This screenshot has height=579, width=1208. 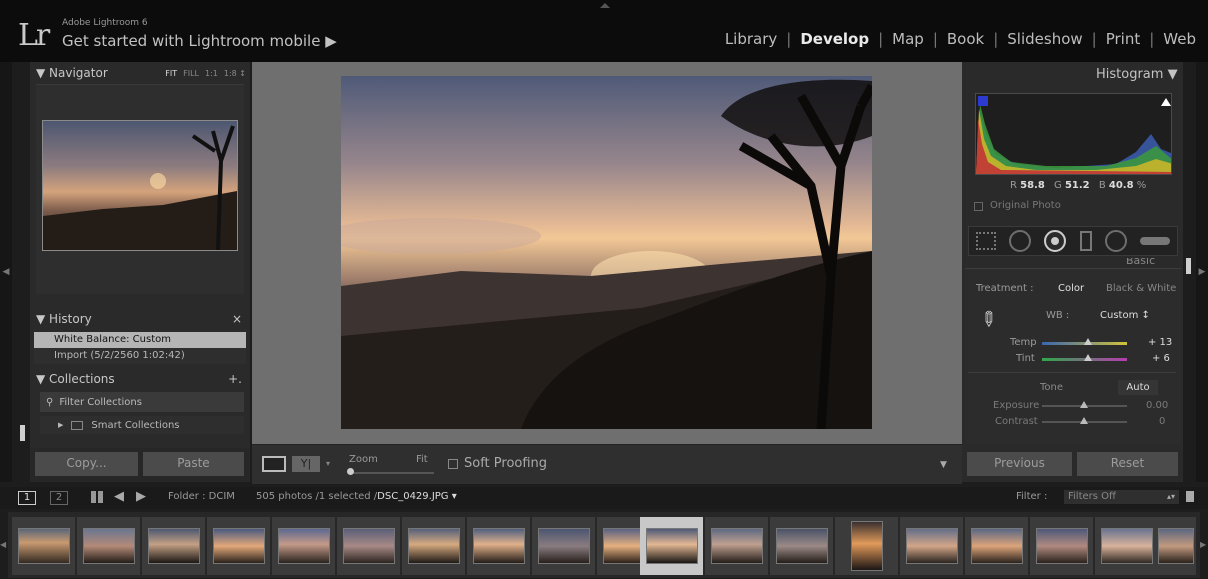 What do you see at coordinates (1140, 262) in the screenshot?
I see `basic-title: Basic` at bounding box center [1140, 262].